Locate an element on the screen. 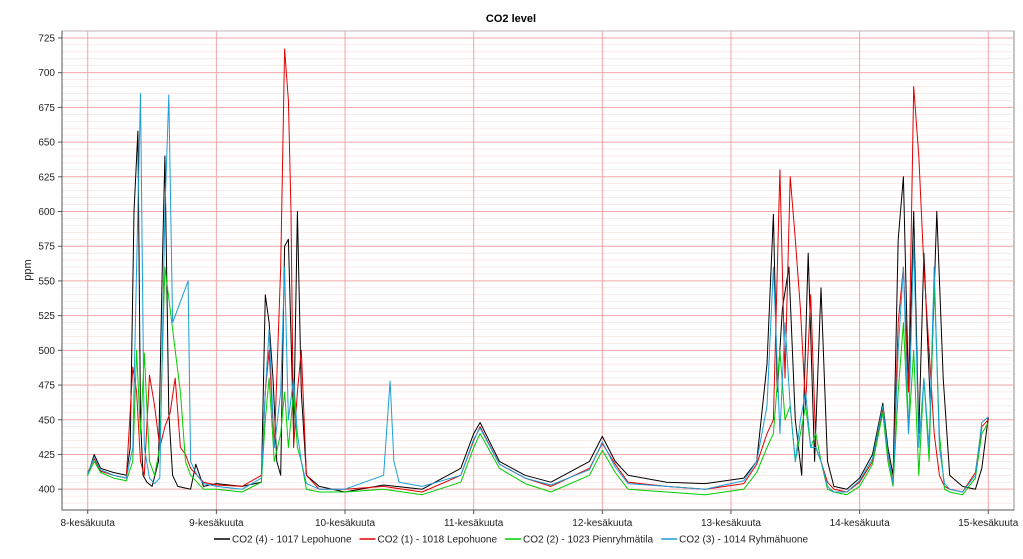 This screenshot has width=1023, height=559. y-axis-label: ppm is located at coordinates (28, 269).